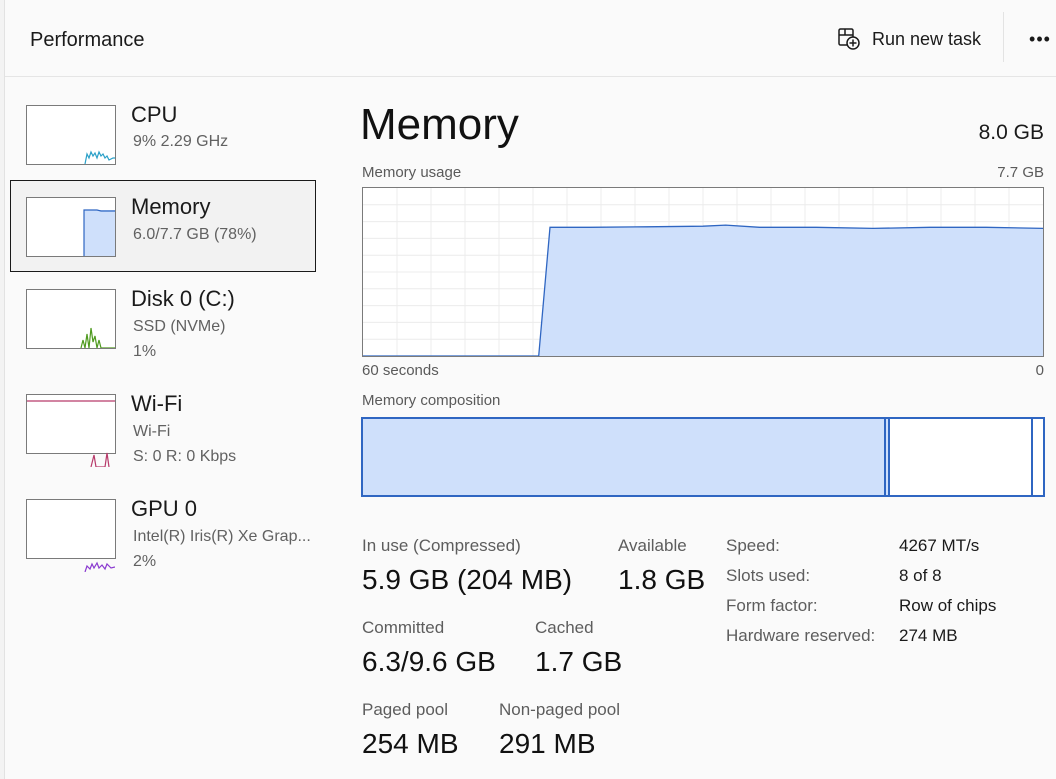 This screenshot has height=779, width=1056. What do you see at coordinates (920, 575) in the screenshot?
I see `detail-value: 8 of 8` at bounding box center [920, 575].